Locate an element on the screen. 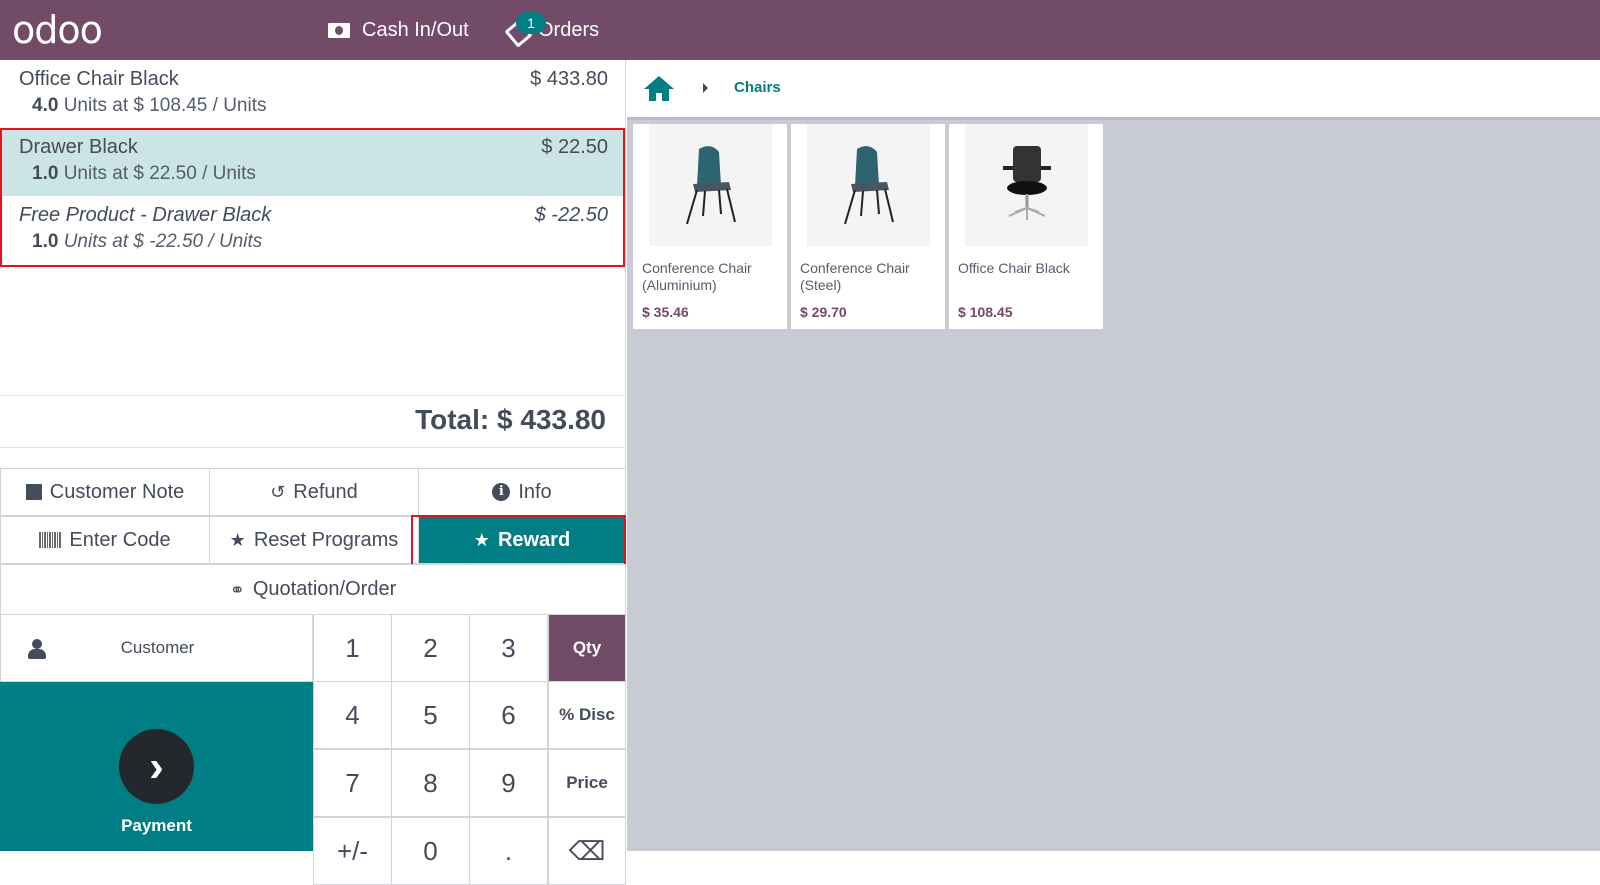  orderline-product-name: Office Chair Black is located at coordinates (99, 79).